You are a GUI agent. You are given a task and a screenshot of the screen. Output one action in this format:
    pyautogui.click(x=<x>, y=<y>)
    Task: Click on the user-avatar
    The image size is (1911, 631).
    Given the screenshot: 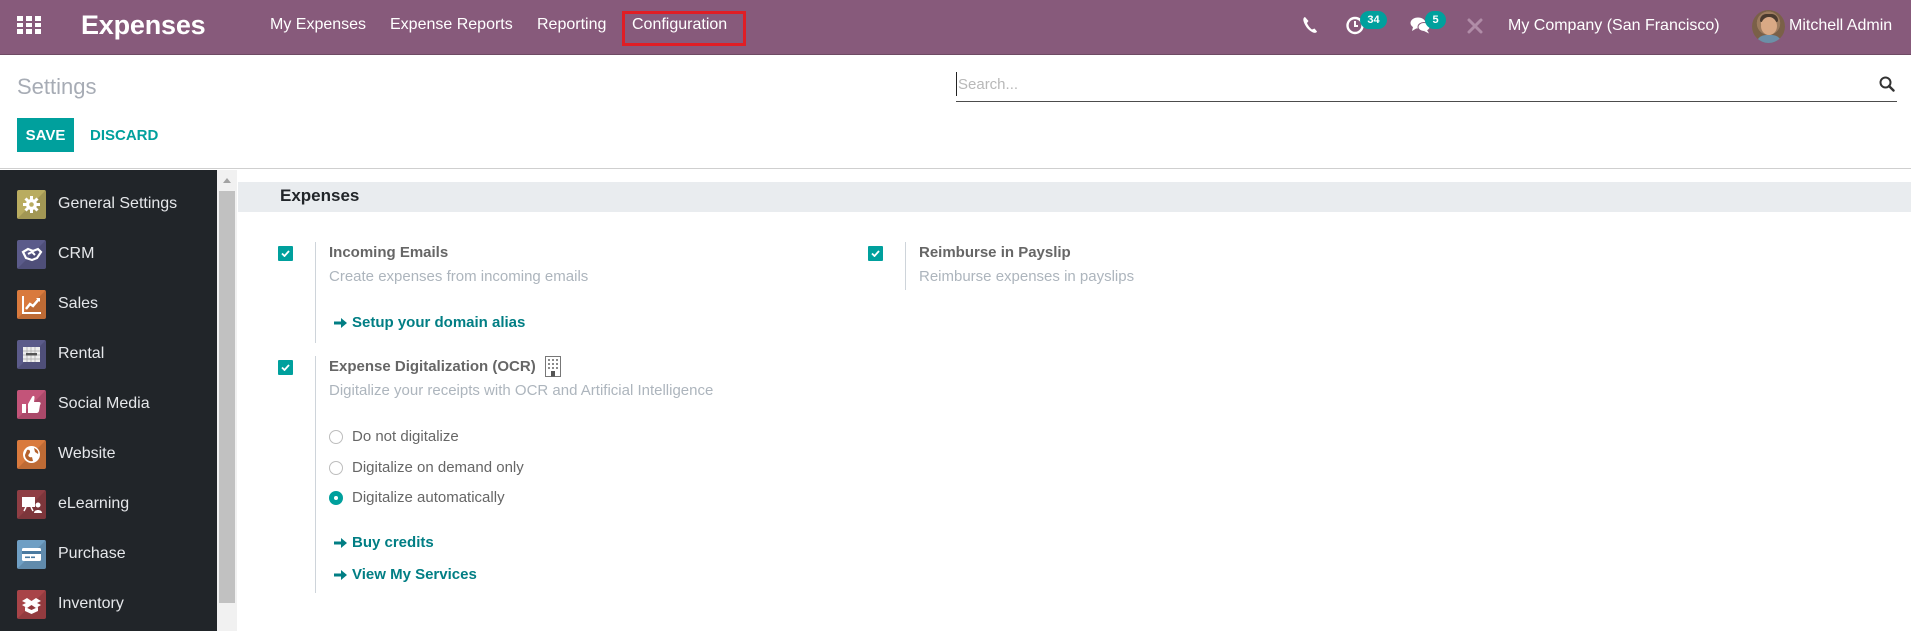 What is the action you would take?
    pyautogui.click(x=1768, y=26)
    